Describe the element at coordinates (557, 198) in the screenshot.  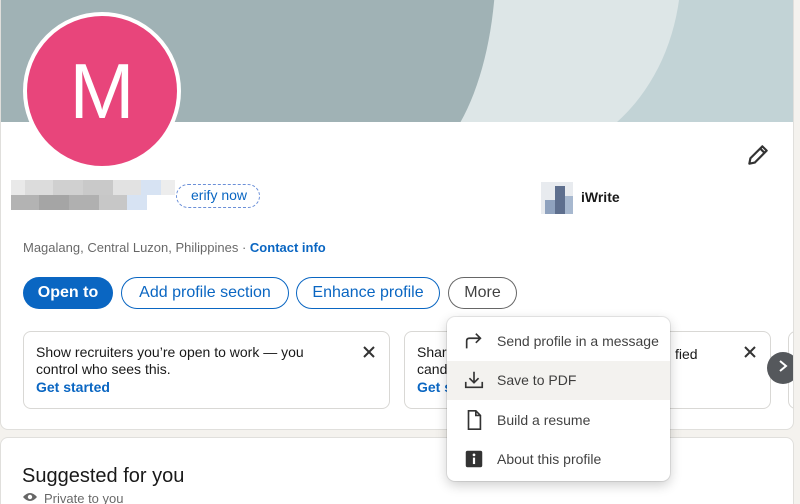
I see `company-logo` at that location.